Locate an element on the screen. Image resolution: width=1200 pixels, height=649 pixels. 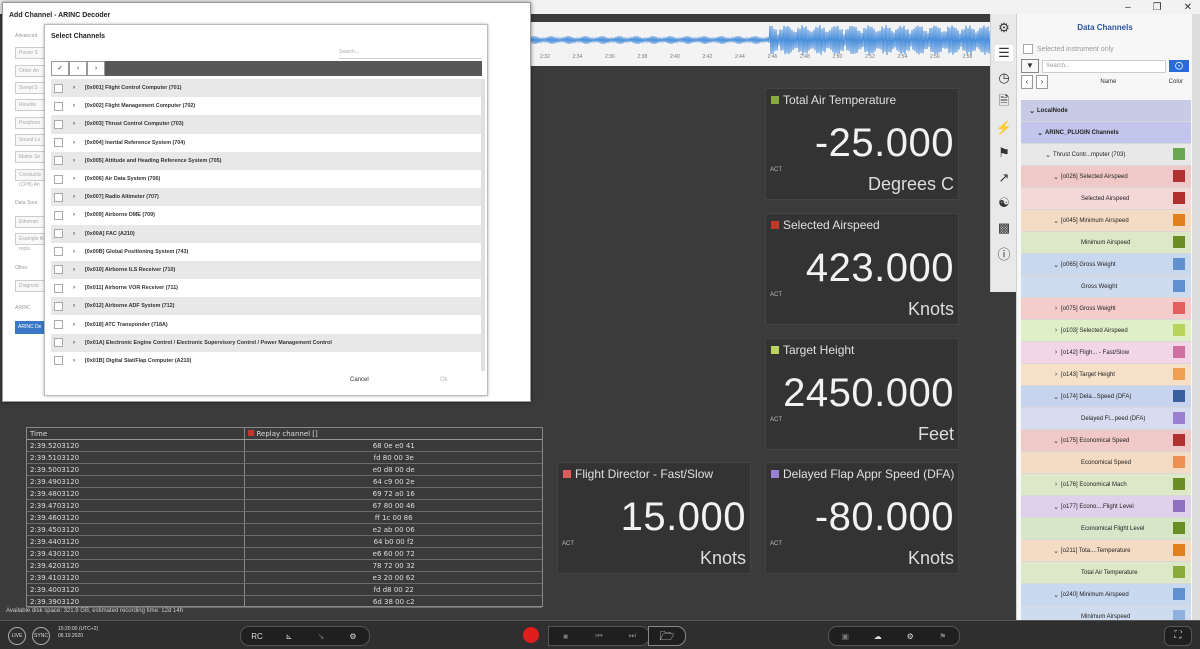
channel-list-icon: ☰ is located at coordinates (1004, 53).